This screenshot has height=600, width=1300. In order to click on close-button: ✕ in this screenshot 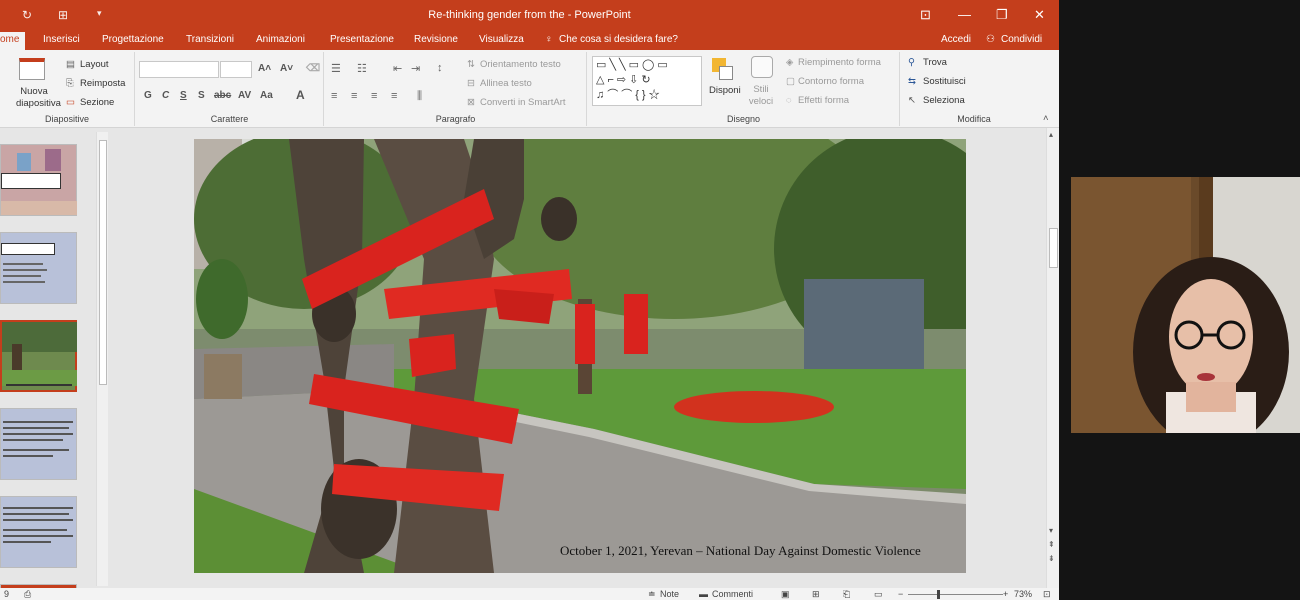, I will do `click(1039, 15)`.